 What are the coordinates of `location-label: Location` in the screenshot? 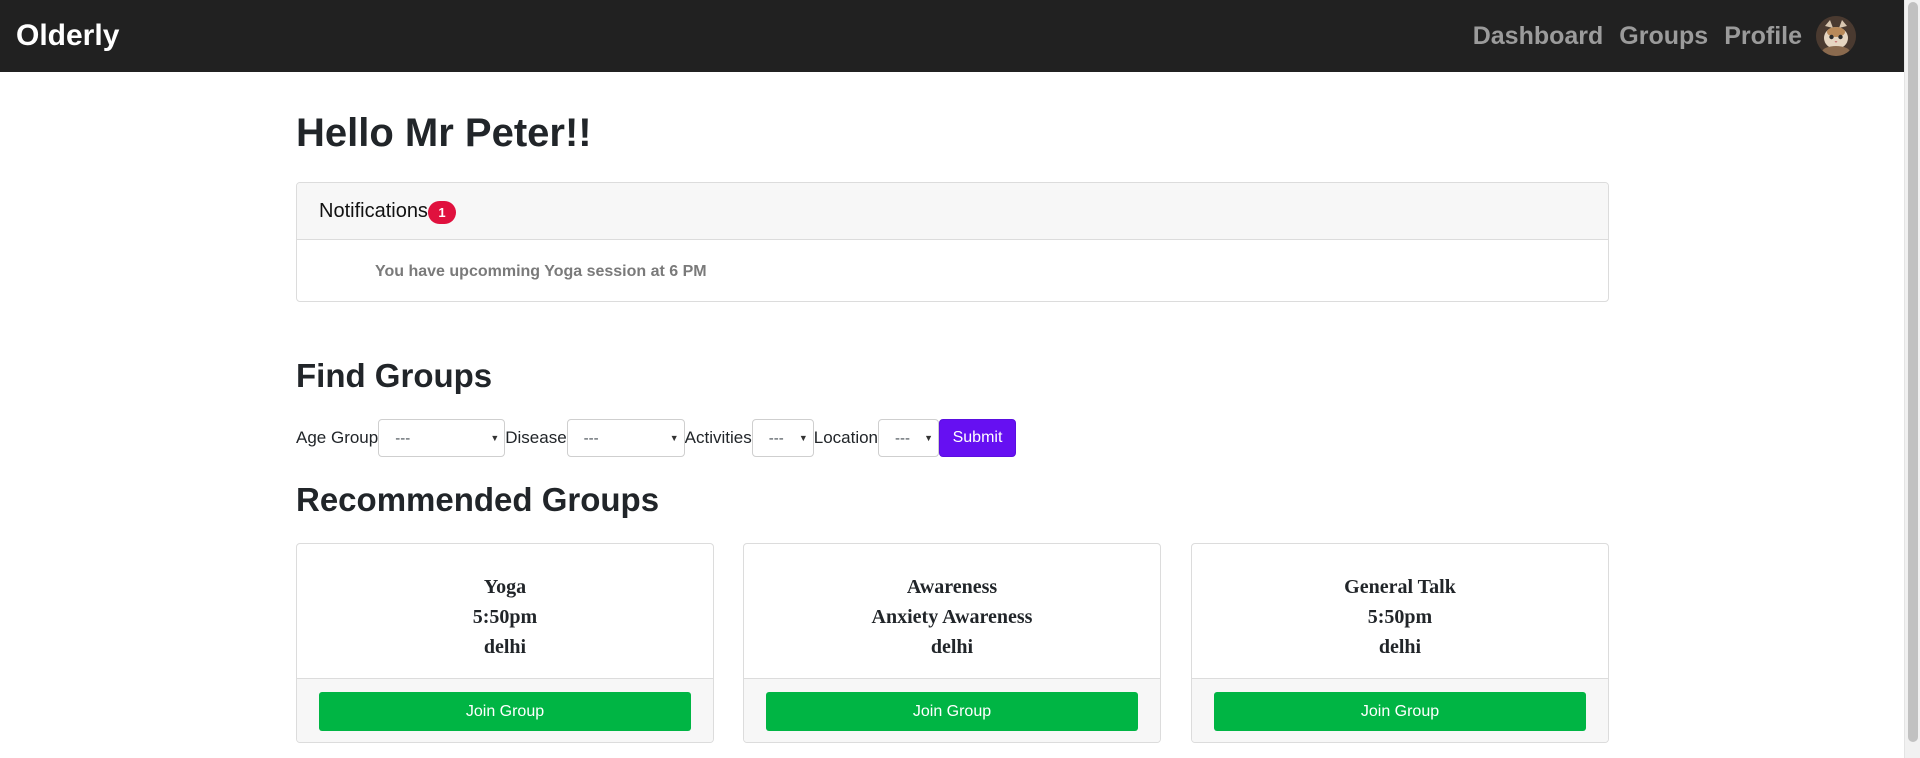 It's located at (846, 437).